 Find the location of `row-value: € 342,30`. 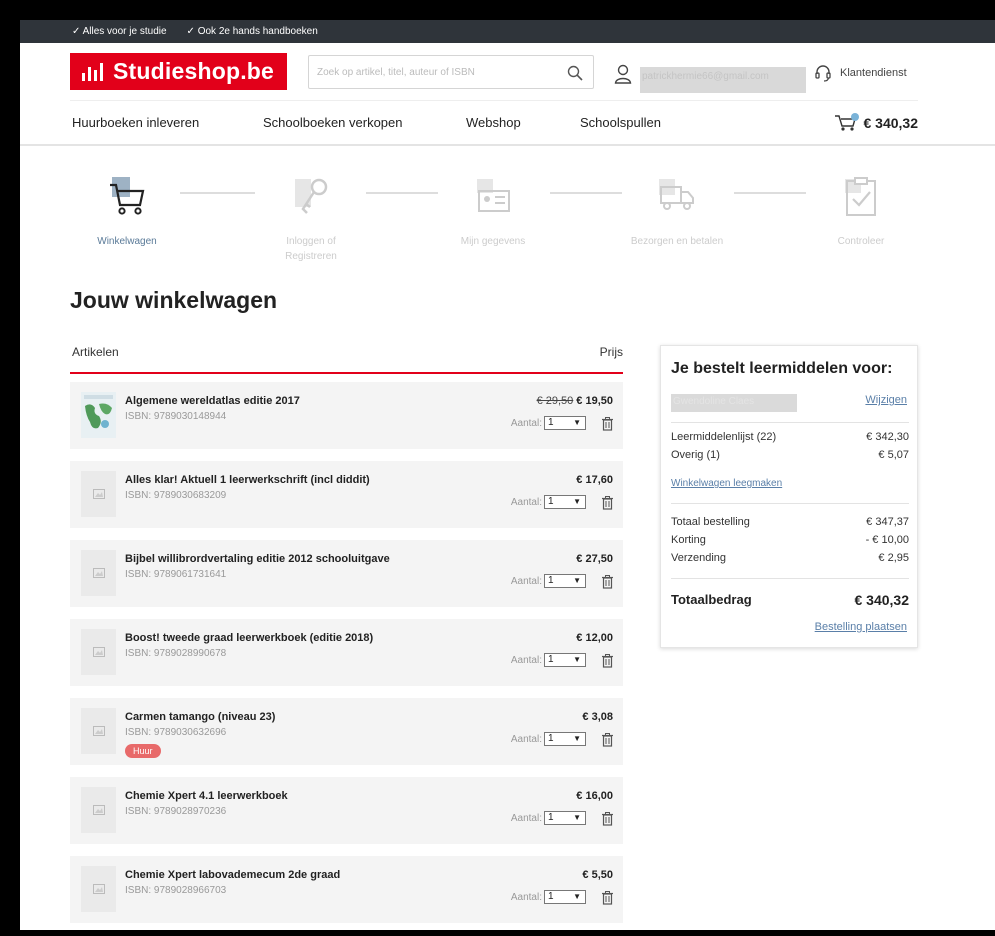

row-value: € 342,30 is located at coordinates (887, 437).